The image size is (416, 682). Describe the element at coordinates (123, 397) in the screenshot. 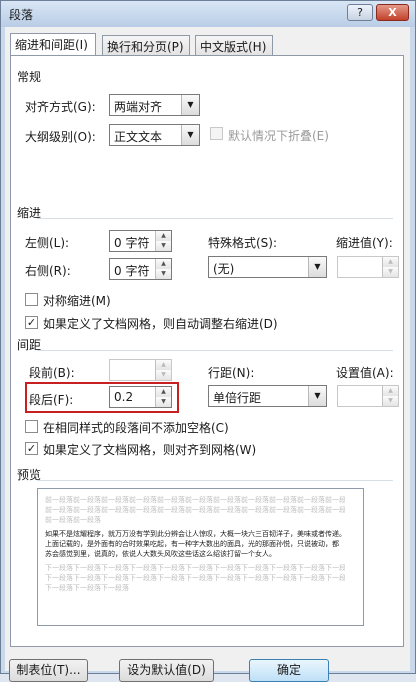

I see `space-after-value: 0.2` at that location.